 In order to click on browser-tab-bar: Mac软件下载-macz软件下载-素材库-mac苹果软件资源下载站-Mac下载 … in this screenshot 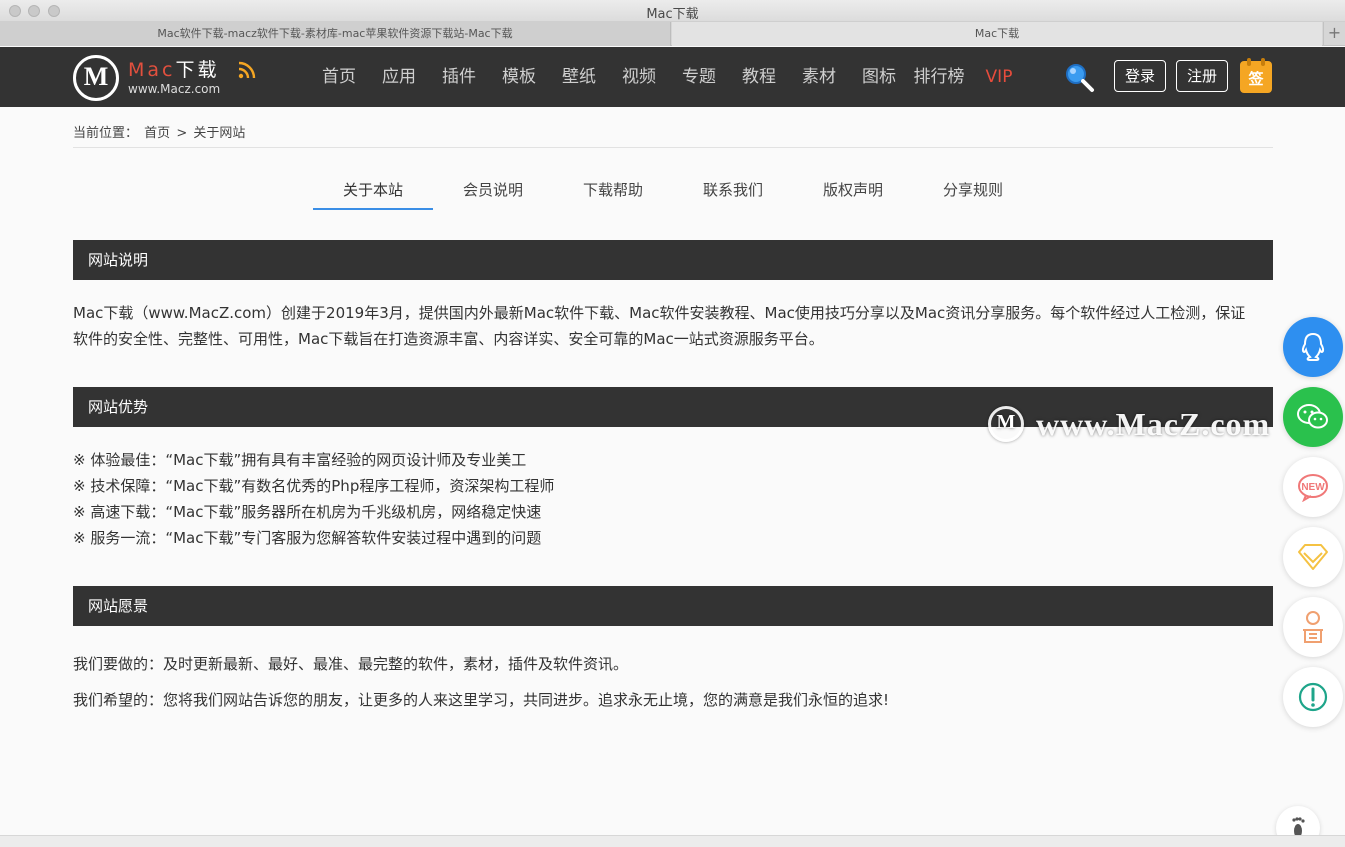, I will do `click(672, 34)`.